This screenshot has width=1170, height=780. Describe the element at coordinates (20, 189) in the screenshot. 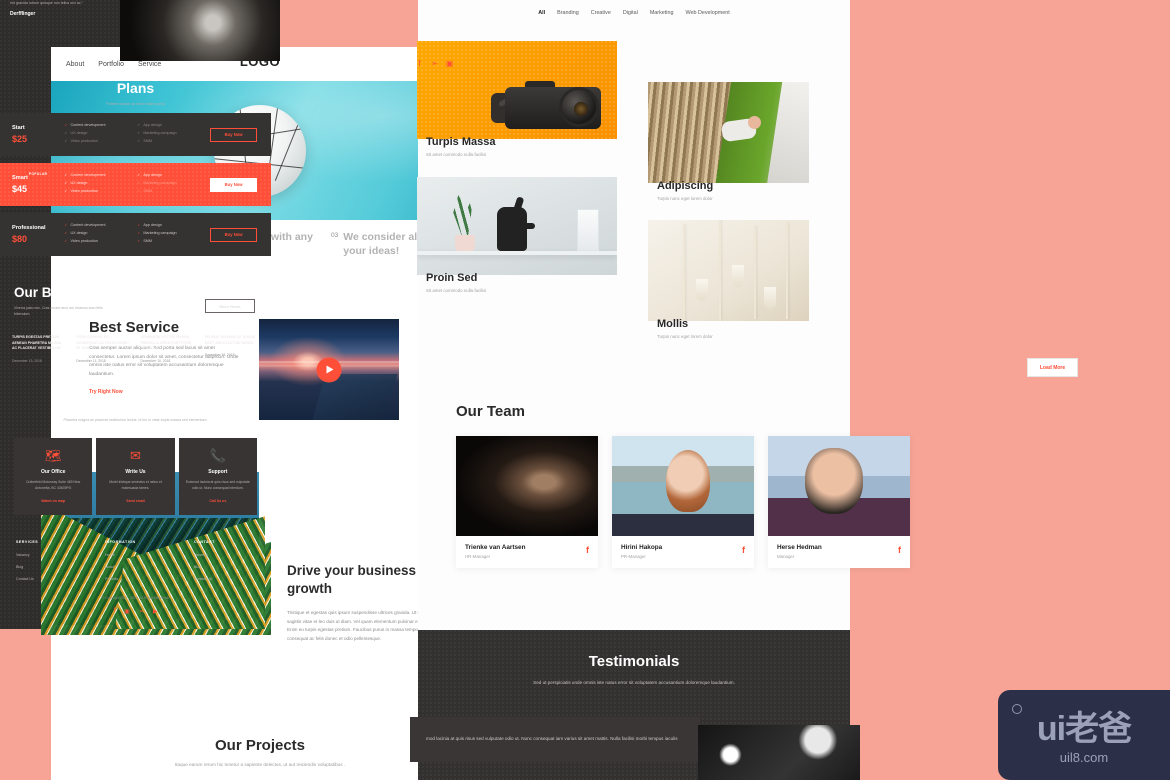

I see `plan-price: $45` at that location.